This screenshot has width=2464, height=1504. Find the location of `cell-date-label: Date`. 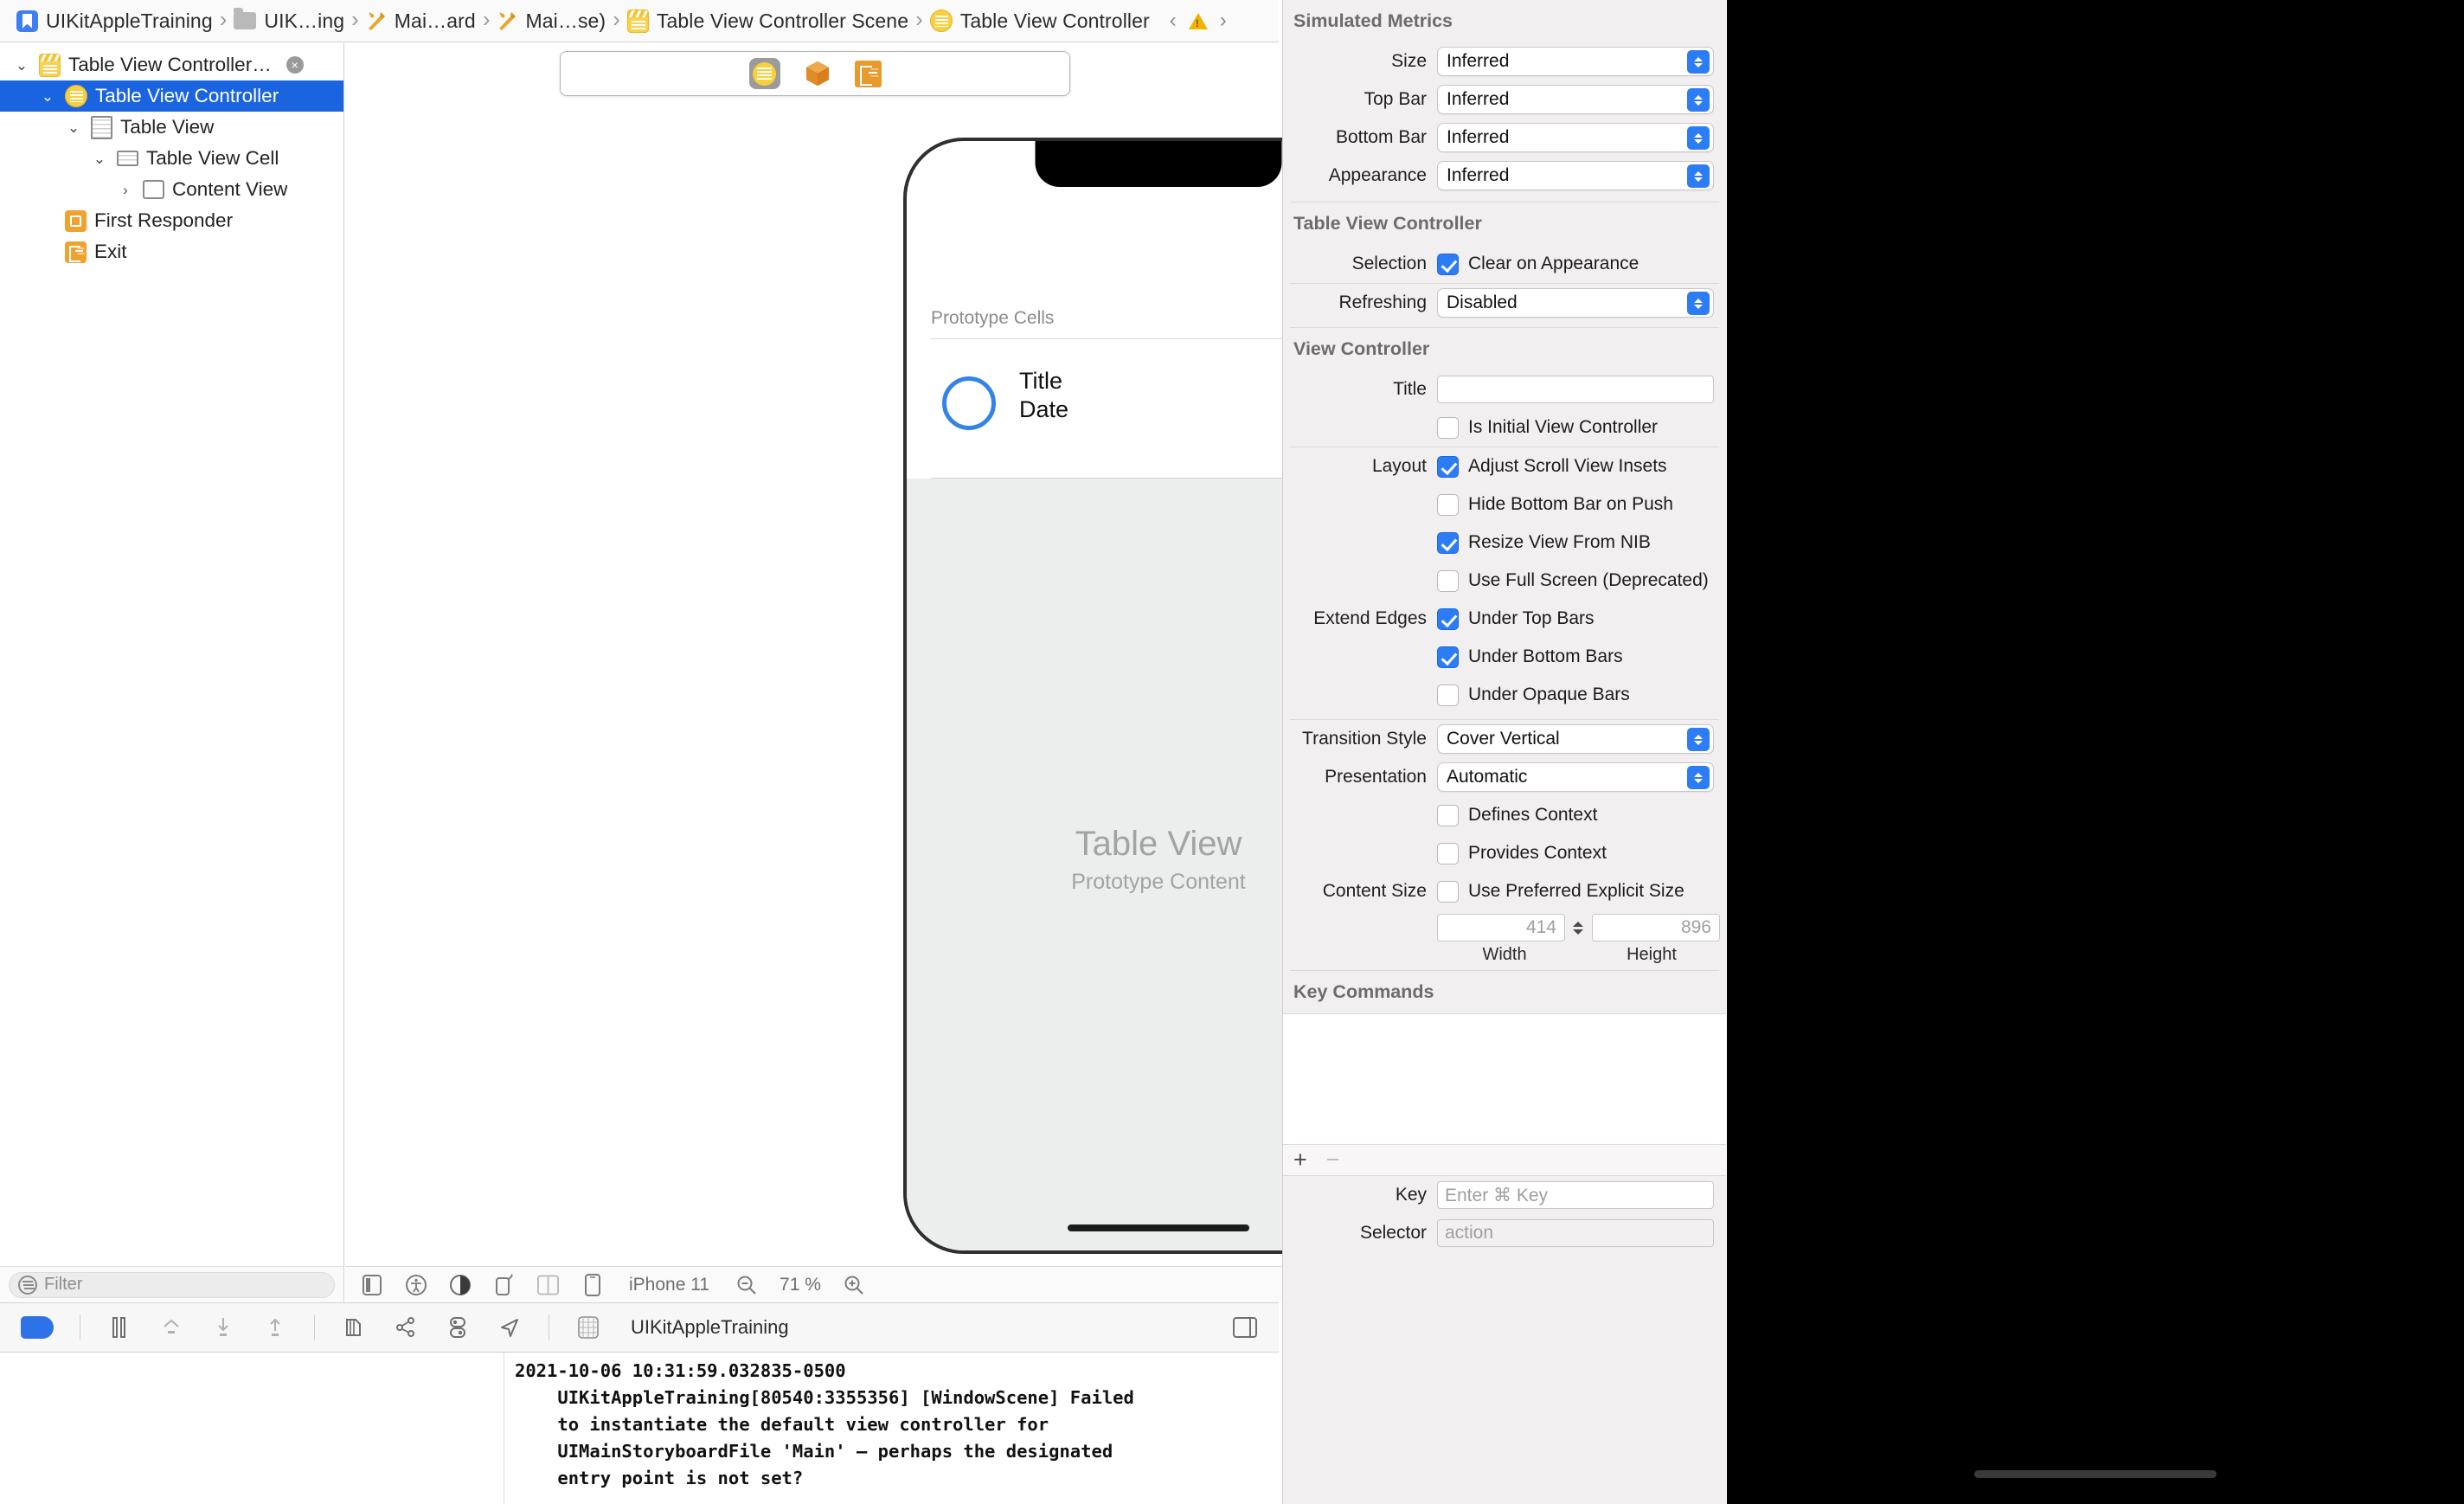

cell-date-label: Date is located at coordinates (1044, 409).